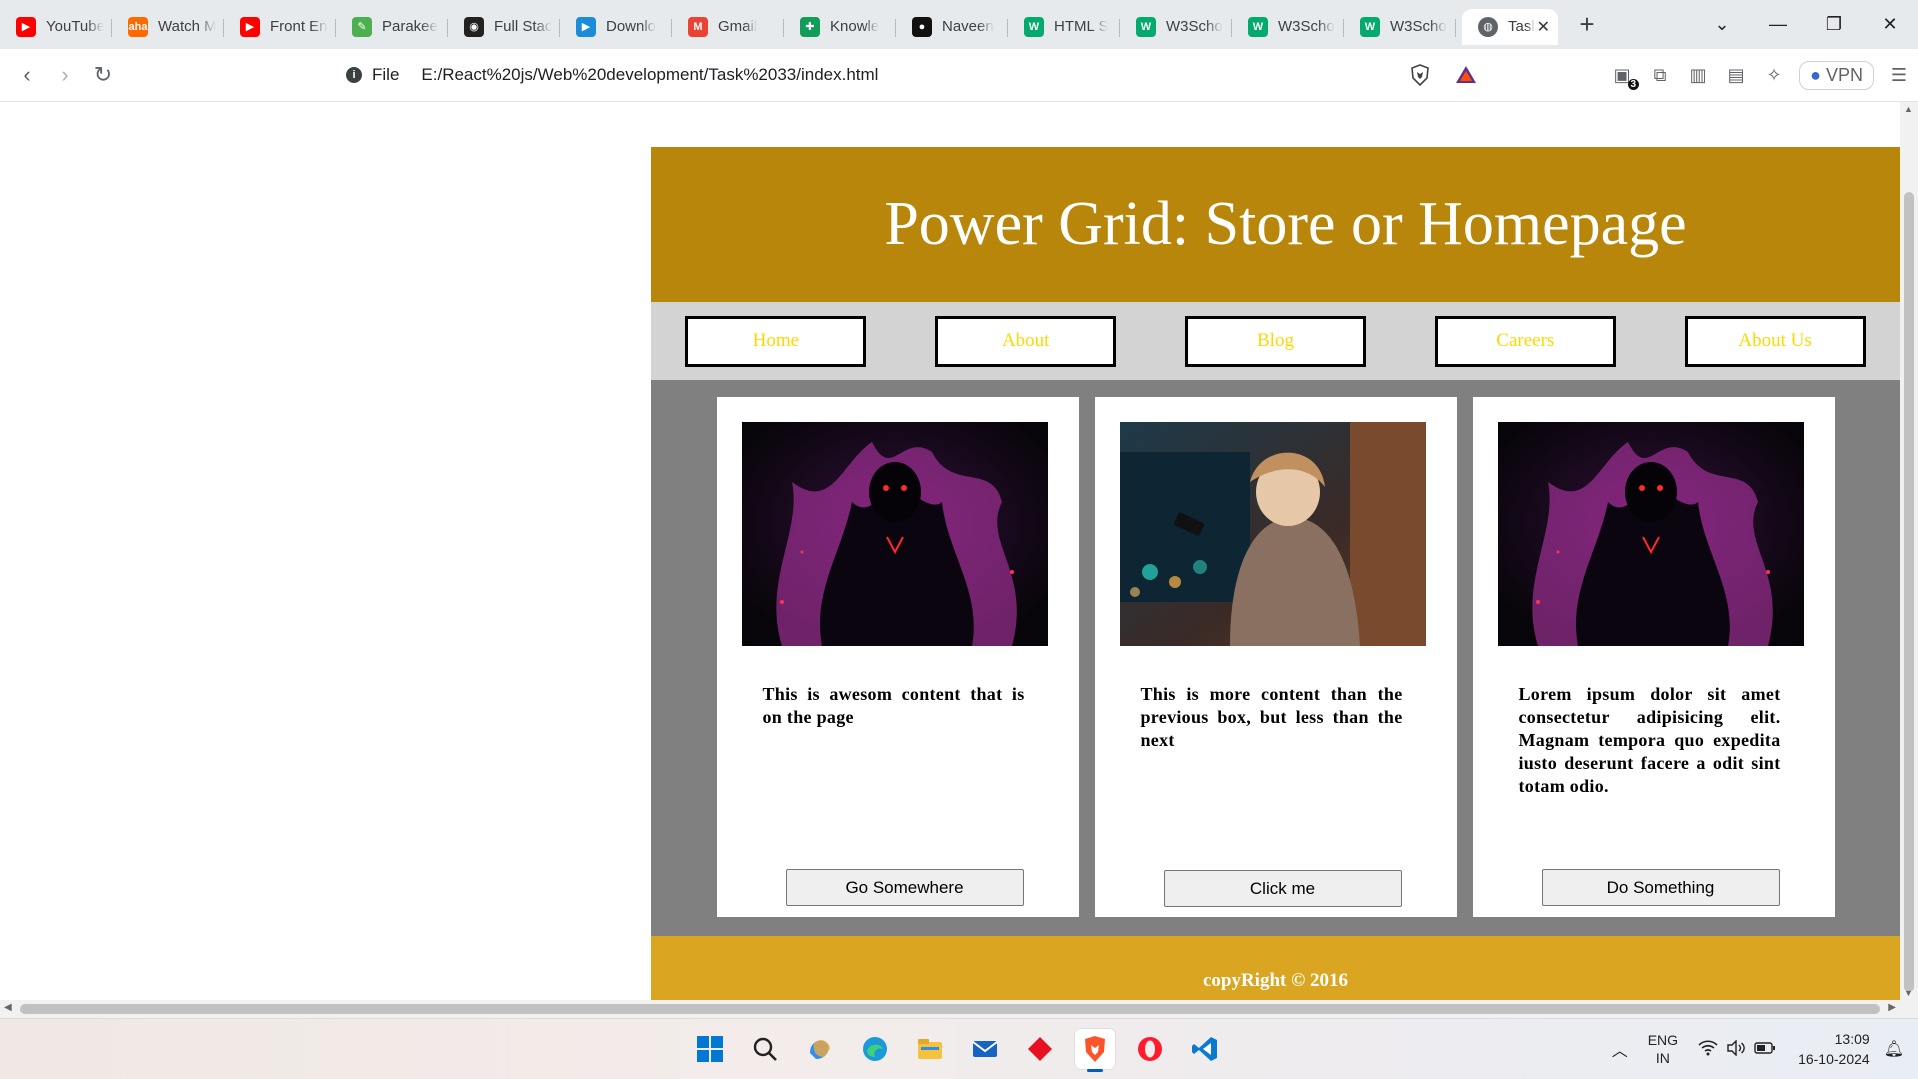 The image size is (1918, 1079). Describe the element at coordinates (1660, 887) in the screenshot. I see `do-something-button: Do Something` at that location.